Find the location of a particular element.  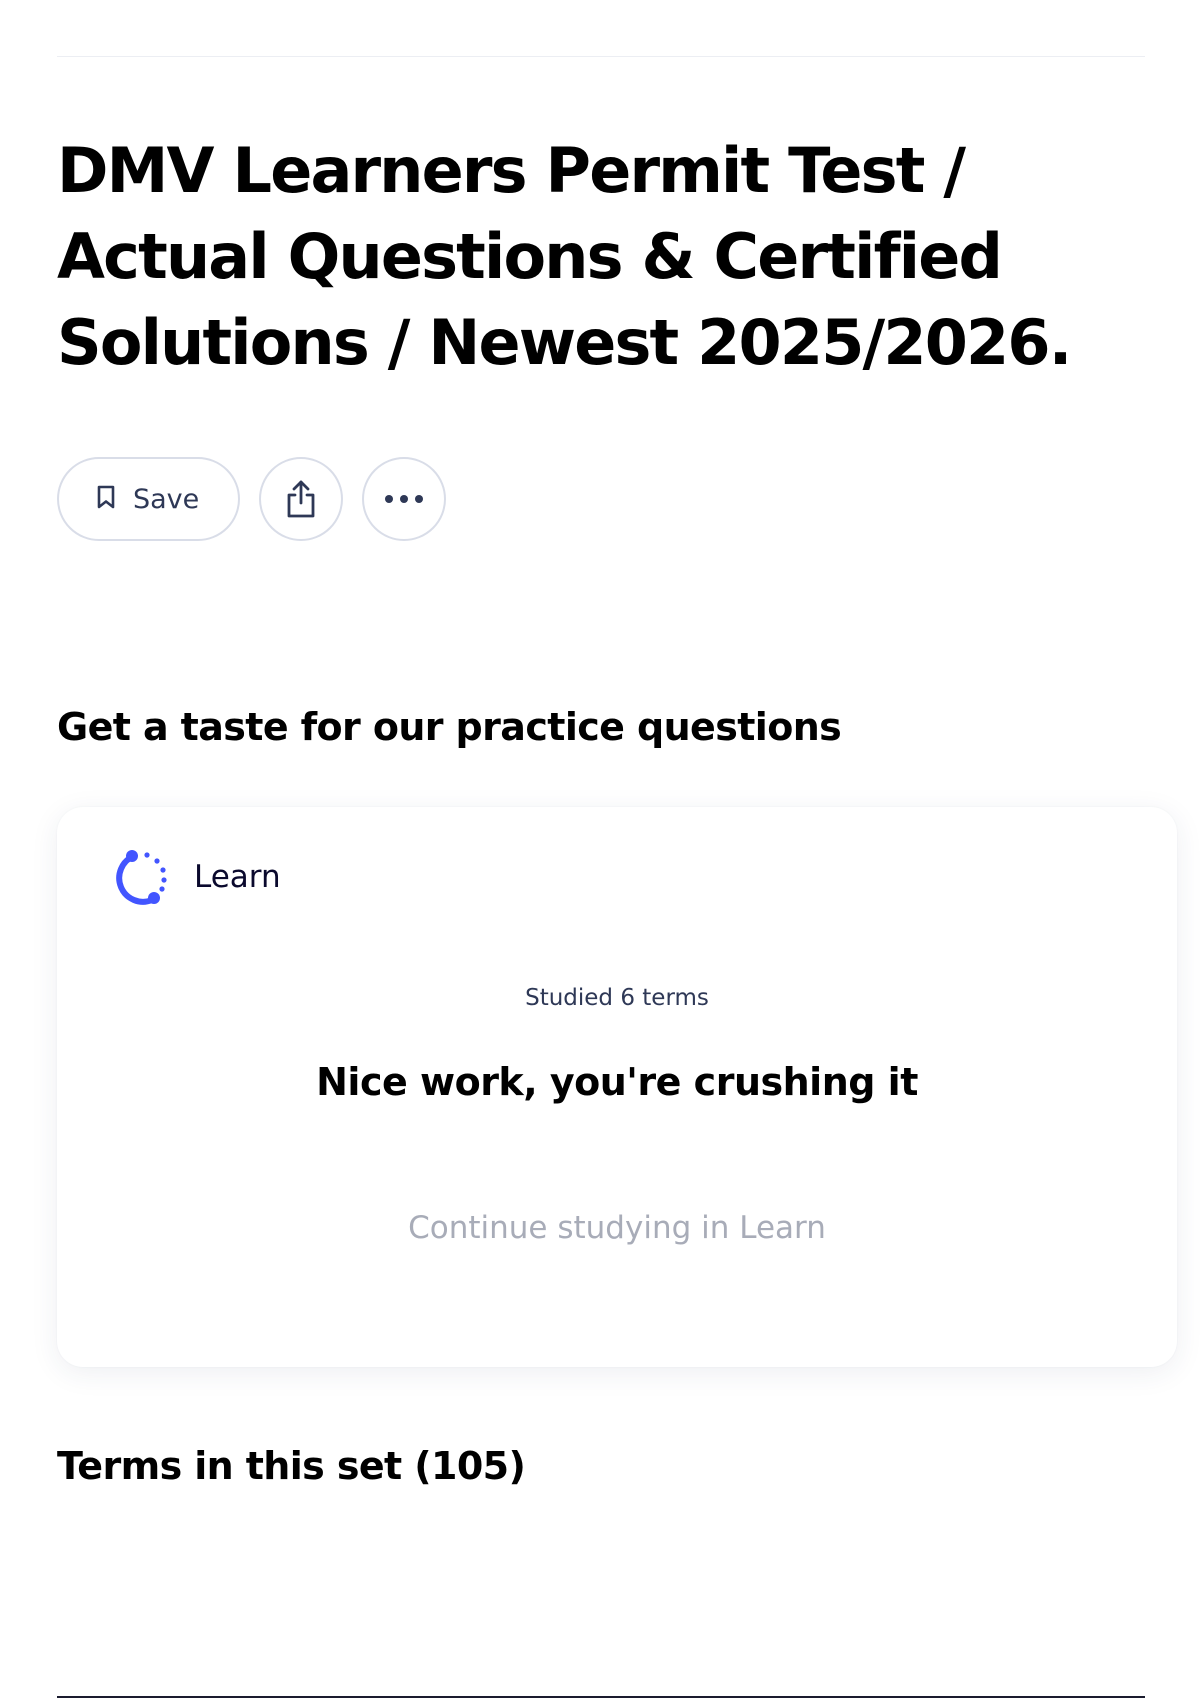

bookmark-icon is located at coordinates (106, 499).